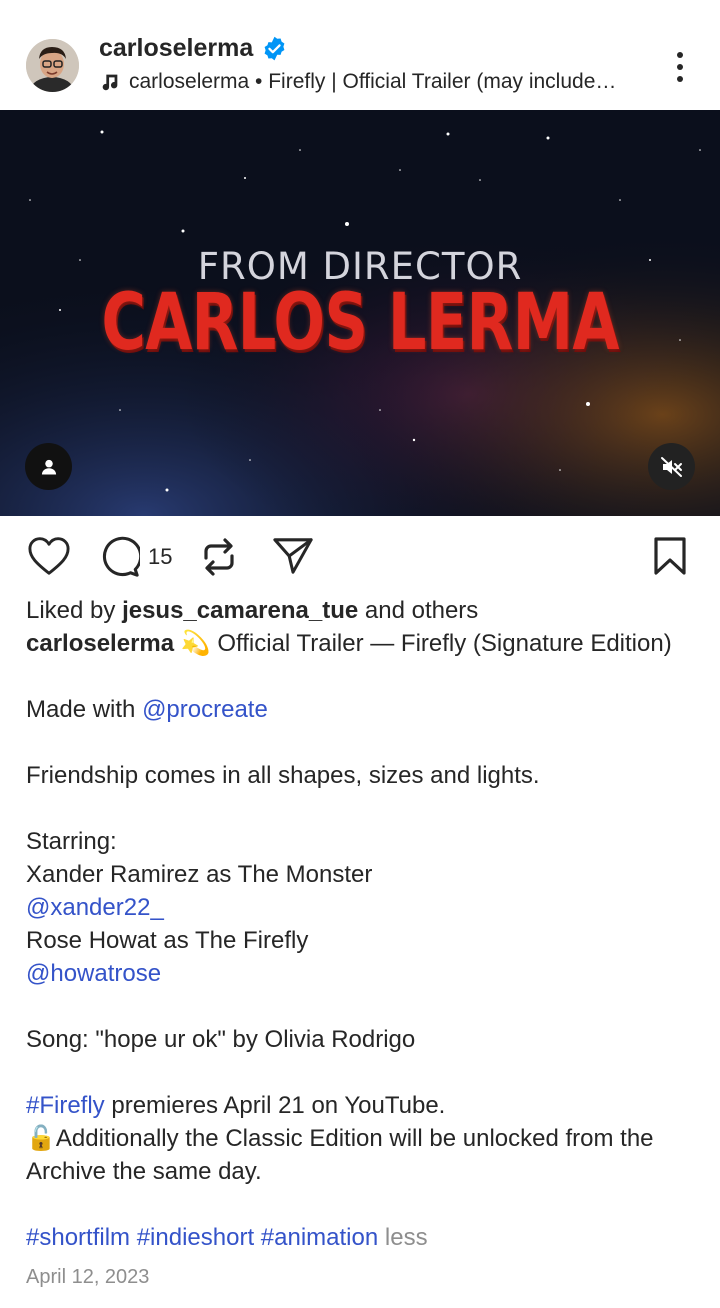 This screenshot has height=1308, width=720. I want to click on avatar, so click(52, 65).